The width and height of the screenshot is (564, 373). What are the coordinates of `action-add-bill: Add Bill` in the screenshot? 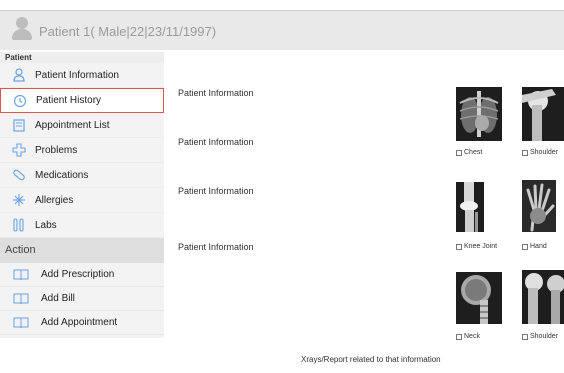 It's located at (82, 299).